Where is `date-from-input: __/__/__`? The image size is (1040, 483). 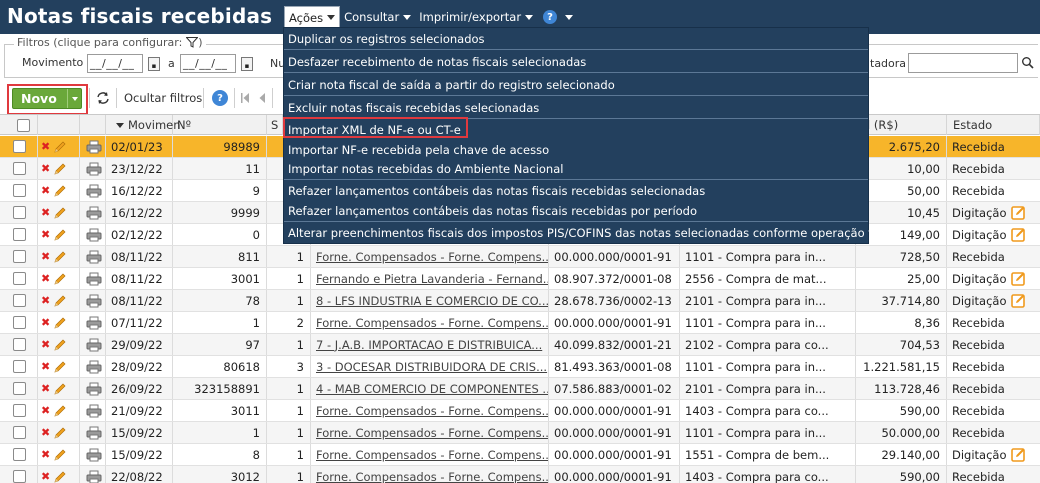
date-from-input: __/__/__ is located at coordinates (115, 63).